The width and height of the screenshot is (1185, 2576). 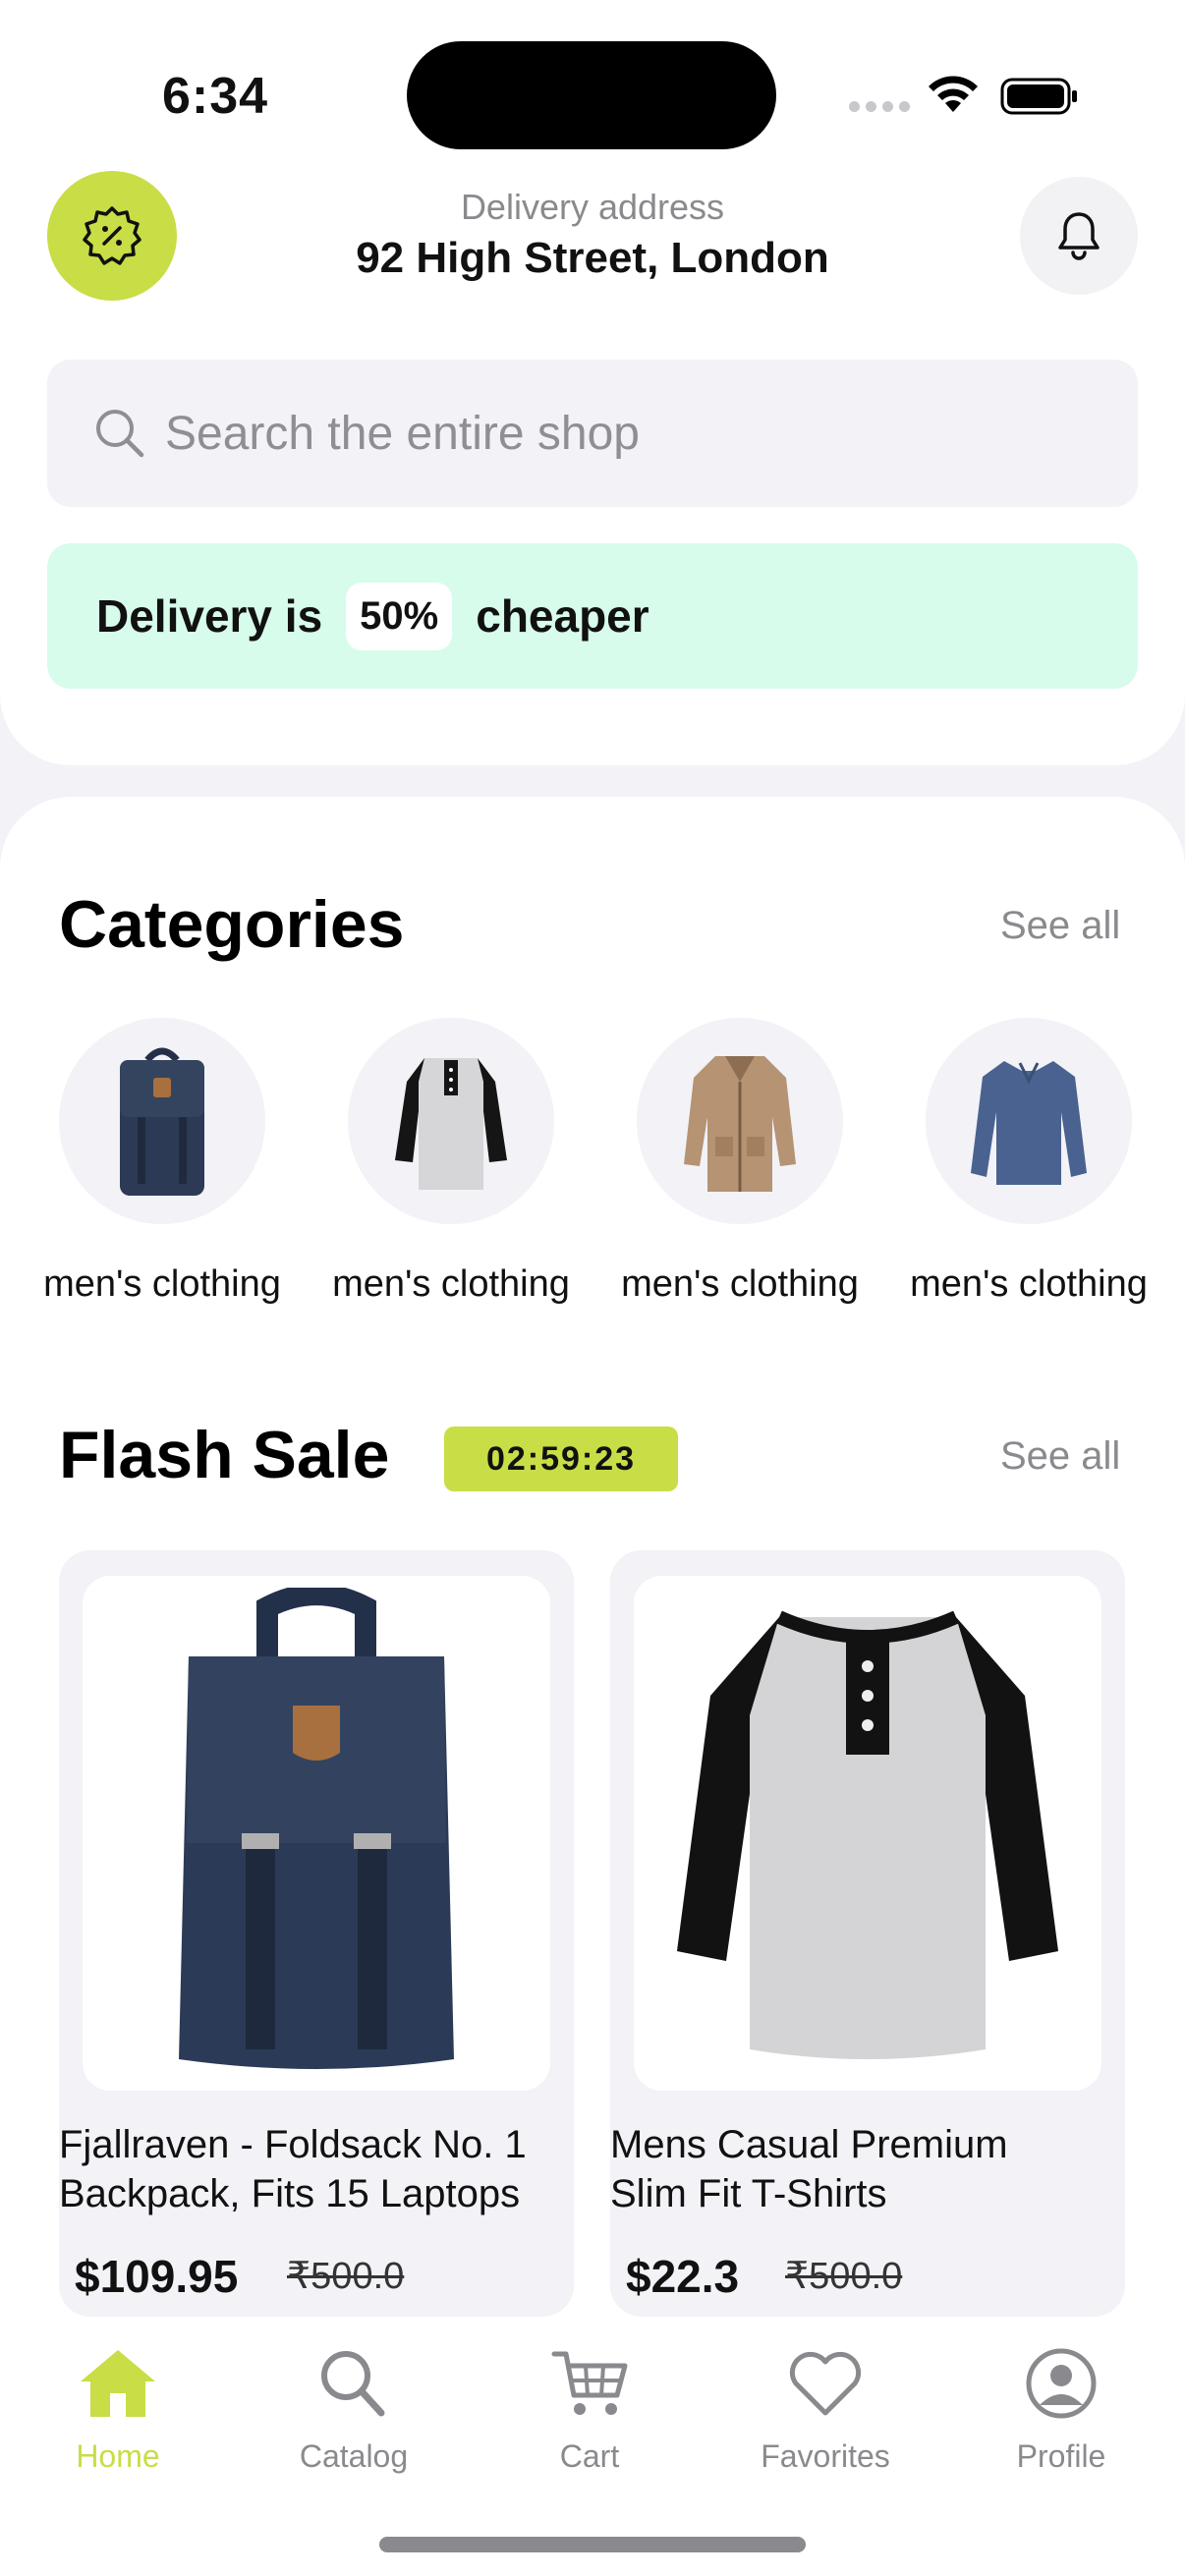 I want to click on notifications-button, so click(x=1079, y=236).